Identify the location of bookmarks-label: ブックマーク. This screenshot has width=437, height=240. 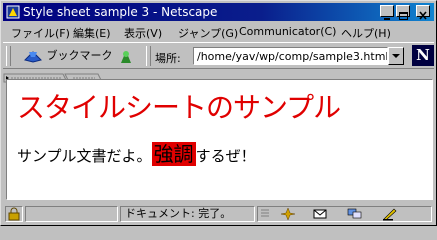
(79, 55).